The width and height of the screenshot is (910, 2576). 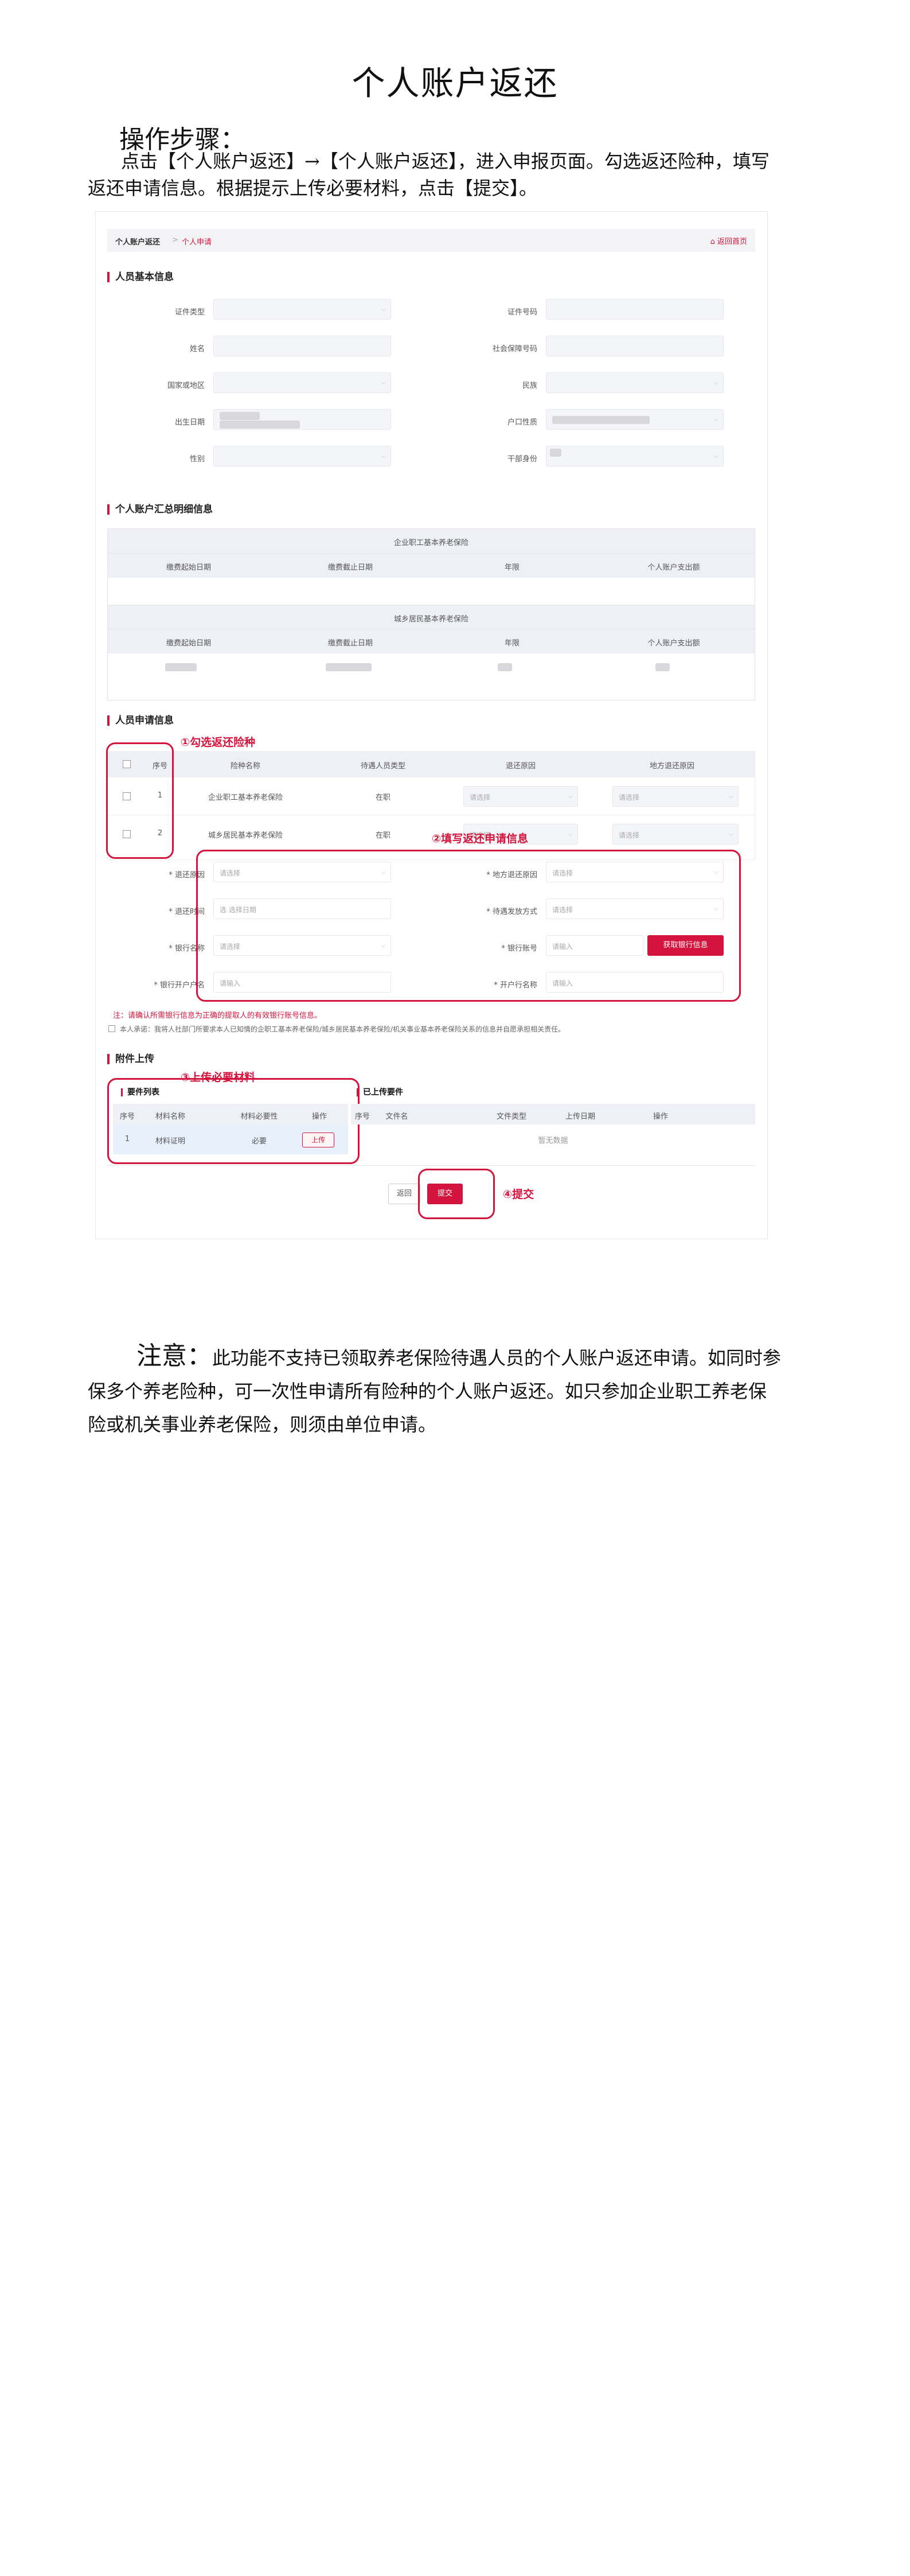 I want to click on field-label: 社会保障号码, so click(x=514, y=349).